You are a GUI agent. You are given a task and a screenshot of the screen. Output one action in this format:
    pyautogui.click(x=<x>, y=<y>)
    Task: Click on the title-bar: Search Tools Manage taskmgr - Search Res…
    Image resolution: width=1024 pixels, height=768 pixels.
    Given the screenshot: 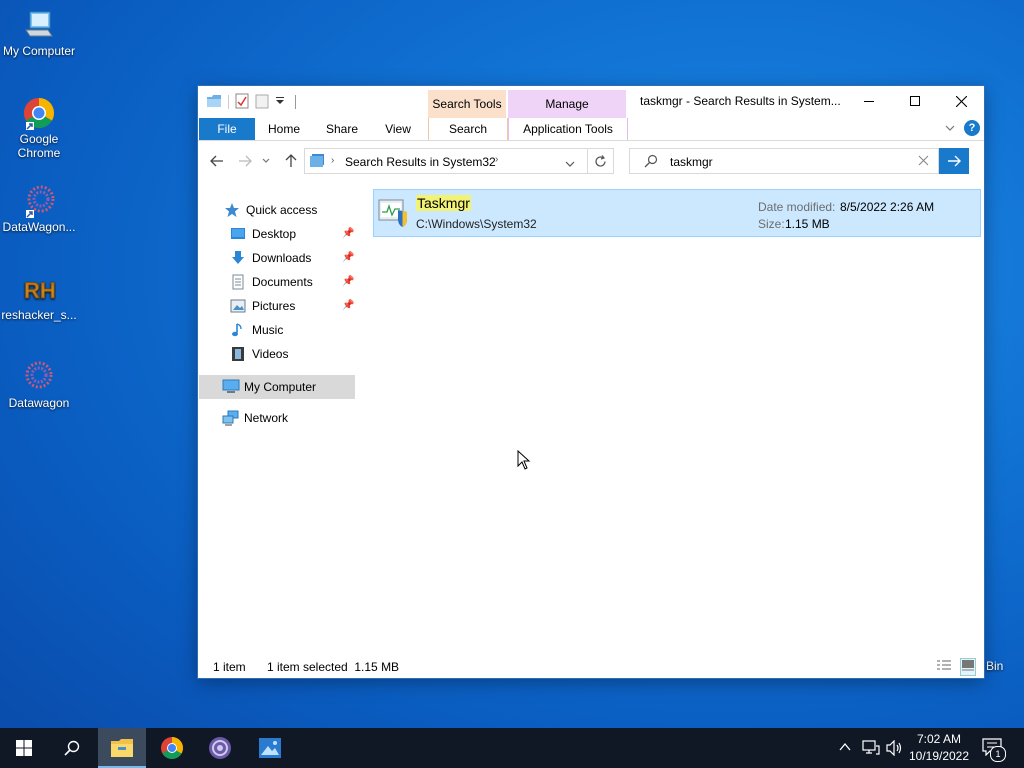 What is the action you would take?
    pyautogui.click(x=591, y=102)
    